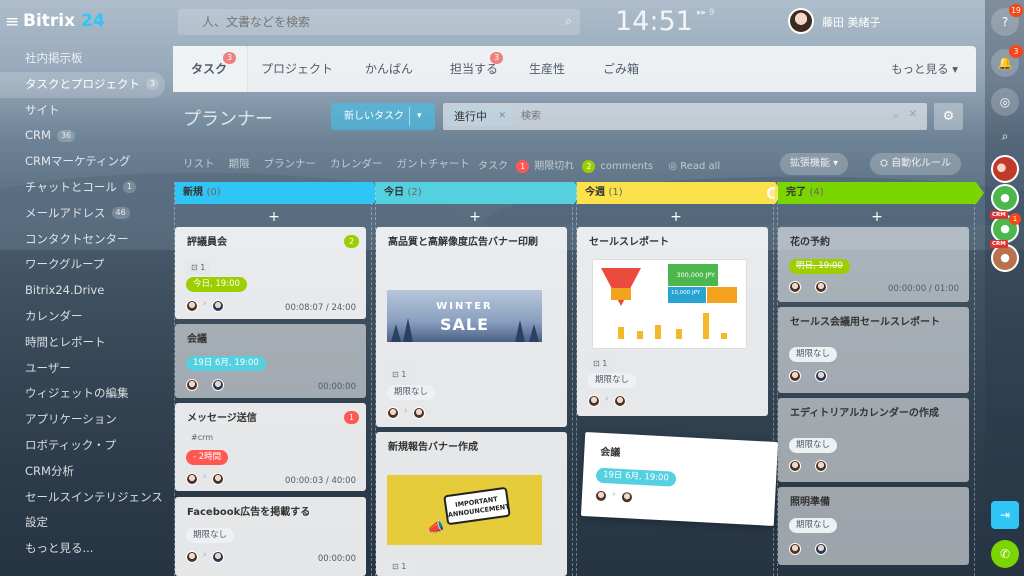 Image resolution: width=1024 pixels, height=576 pixels. What do you see at coordinates (621, 69) in the screenshot?
I see `tab-5: ごみ箱` at bounding box center [621, 69].